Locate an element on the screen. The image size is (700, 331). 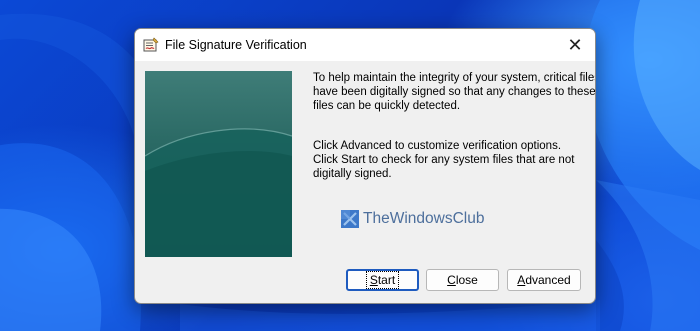
start-button: Start is located at coordinates (382, 280).